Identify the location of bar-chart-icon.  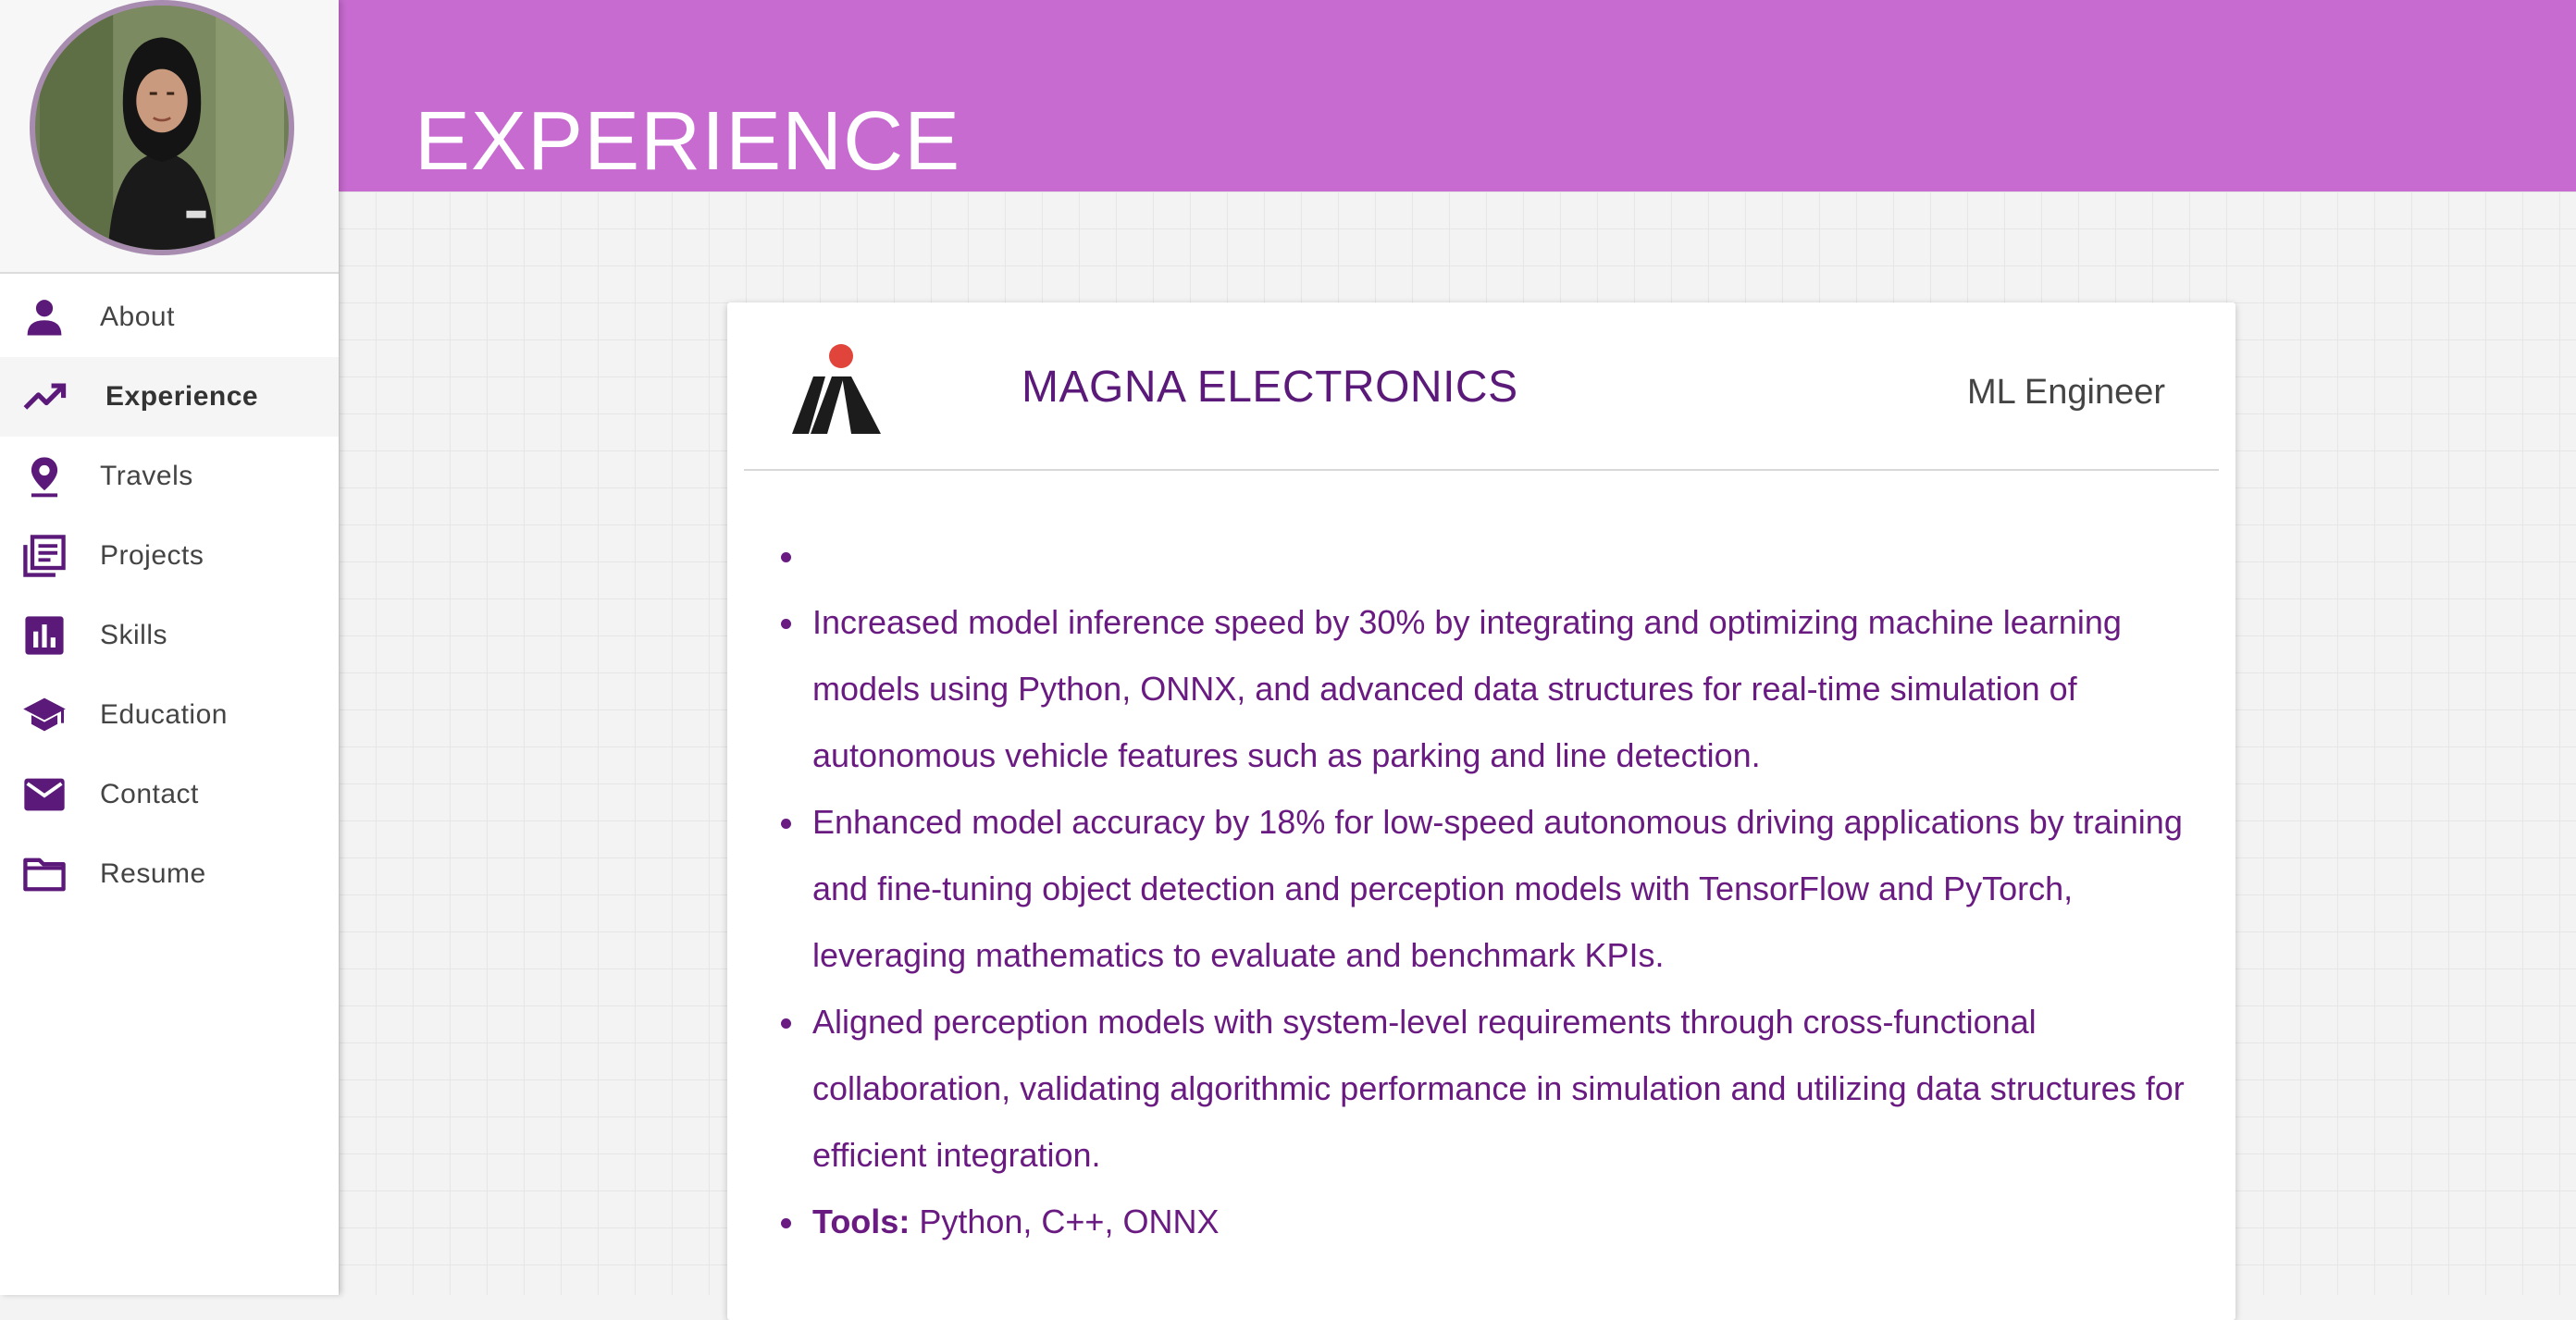
(44, 636).